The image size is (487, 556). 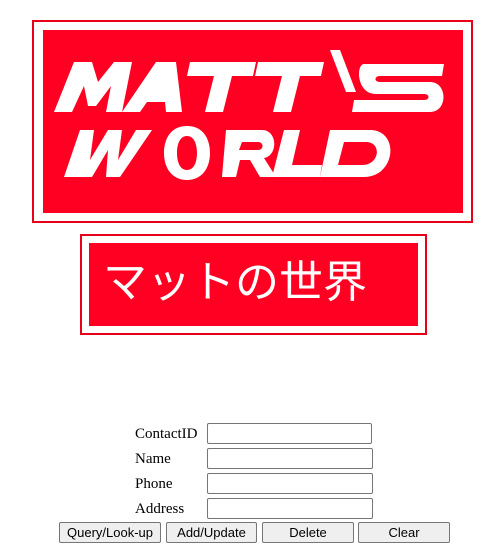 What do you see at coordinates (160, 509) in the screenshot?
I see `address-label: Address` at bounding box center [160, 509].